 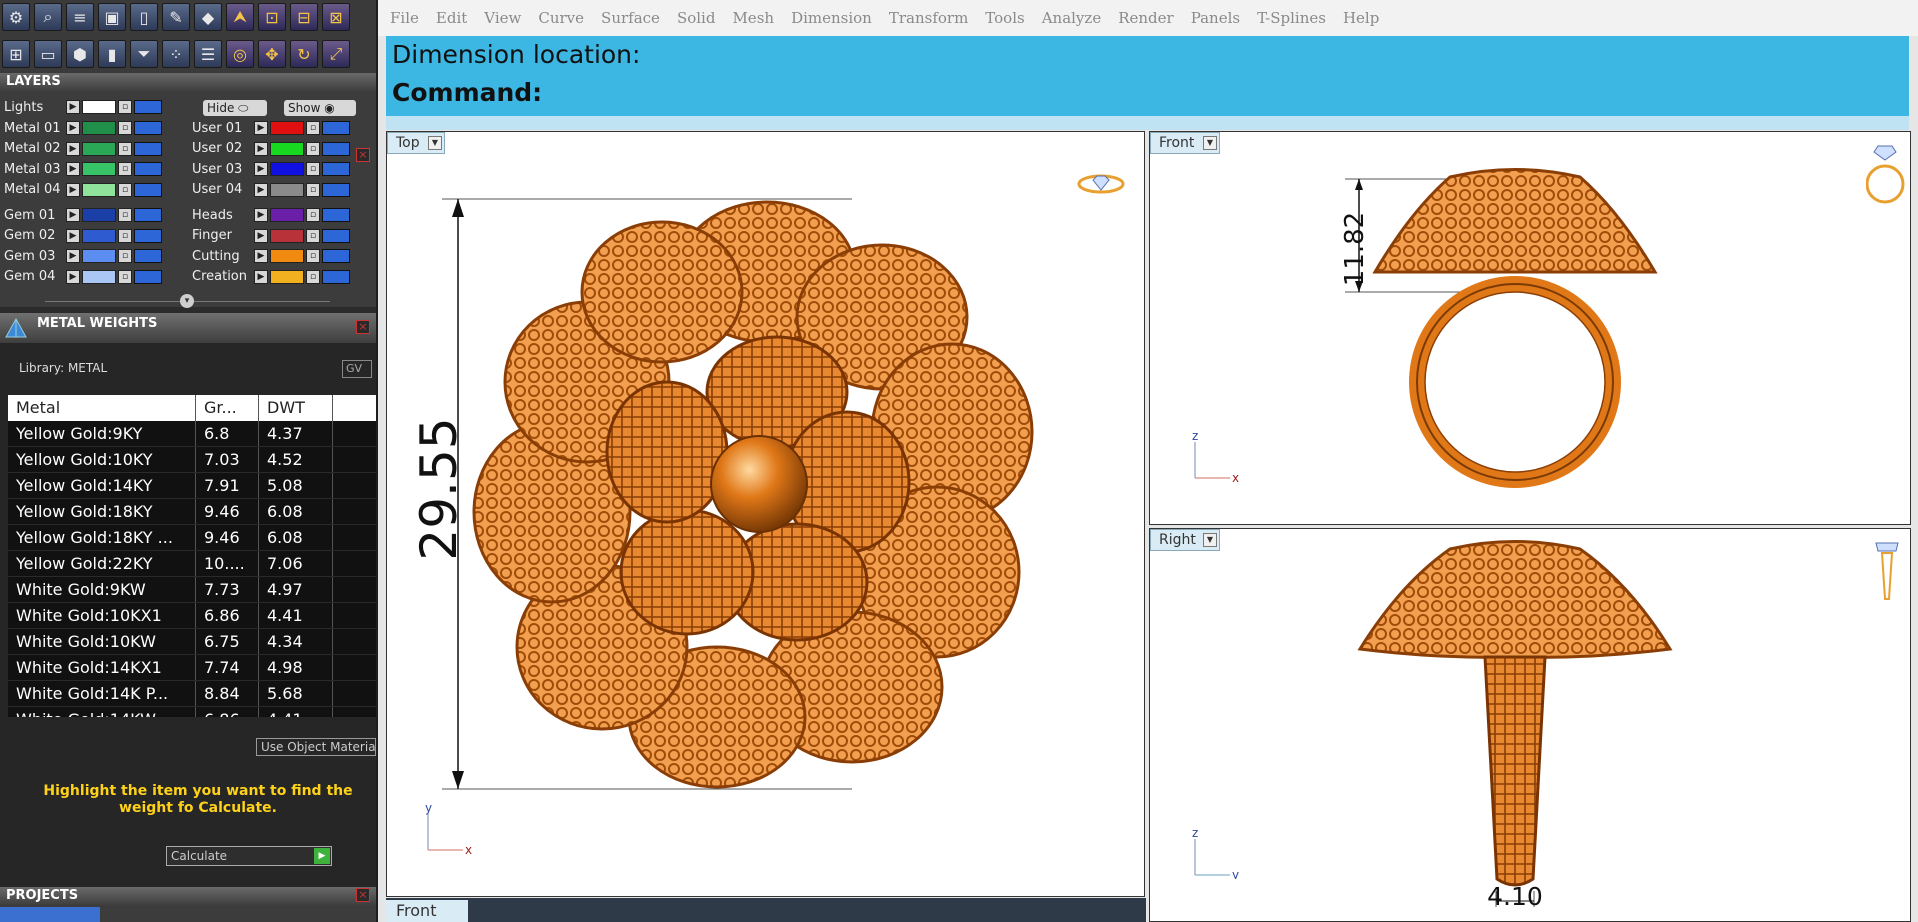 I want to click on frame-alt-icon: ⊟, so click(x=304, y=17).